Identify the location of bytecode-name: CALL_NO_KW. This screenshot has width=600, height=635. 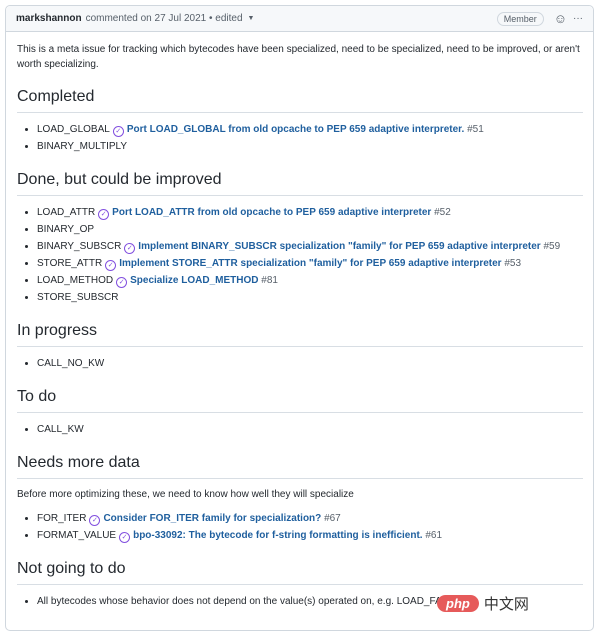
(71, 363).